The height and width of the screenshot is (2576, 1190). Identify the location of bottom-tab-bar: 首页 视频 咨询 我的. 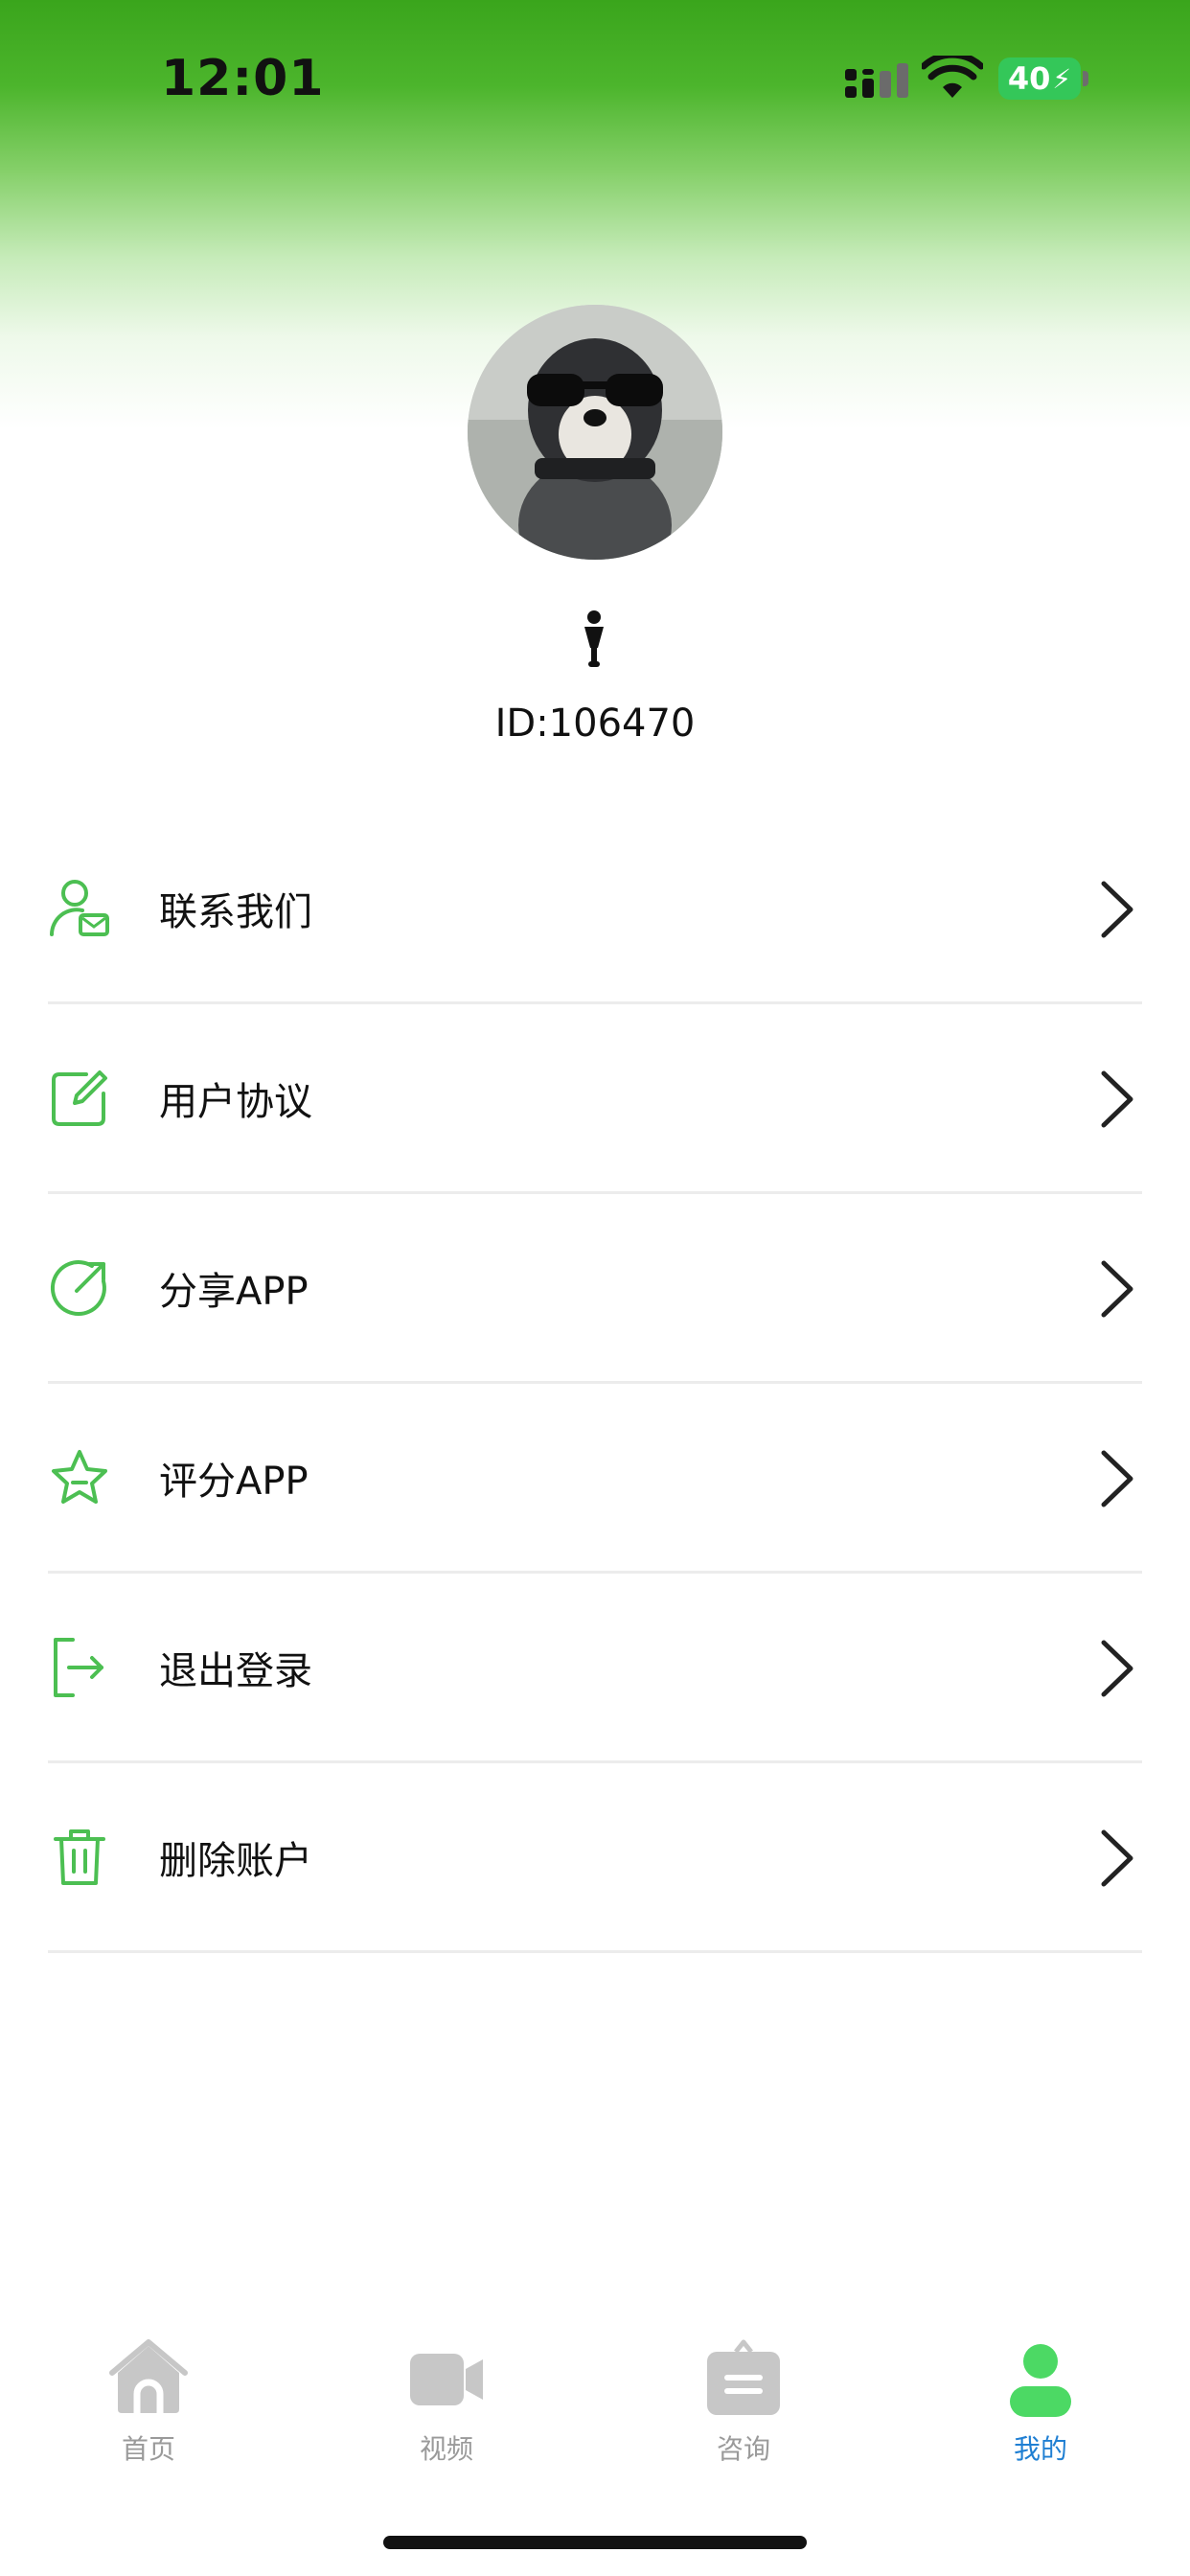
(595, 2410).